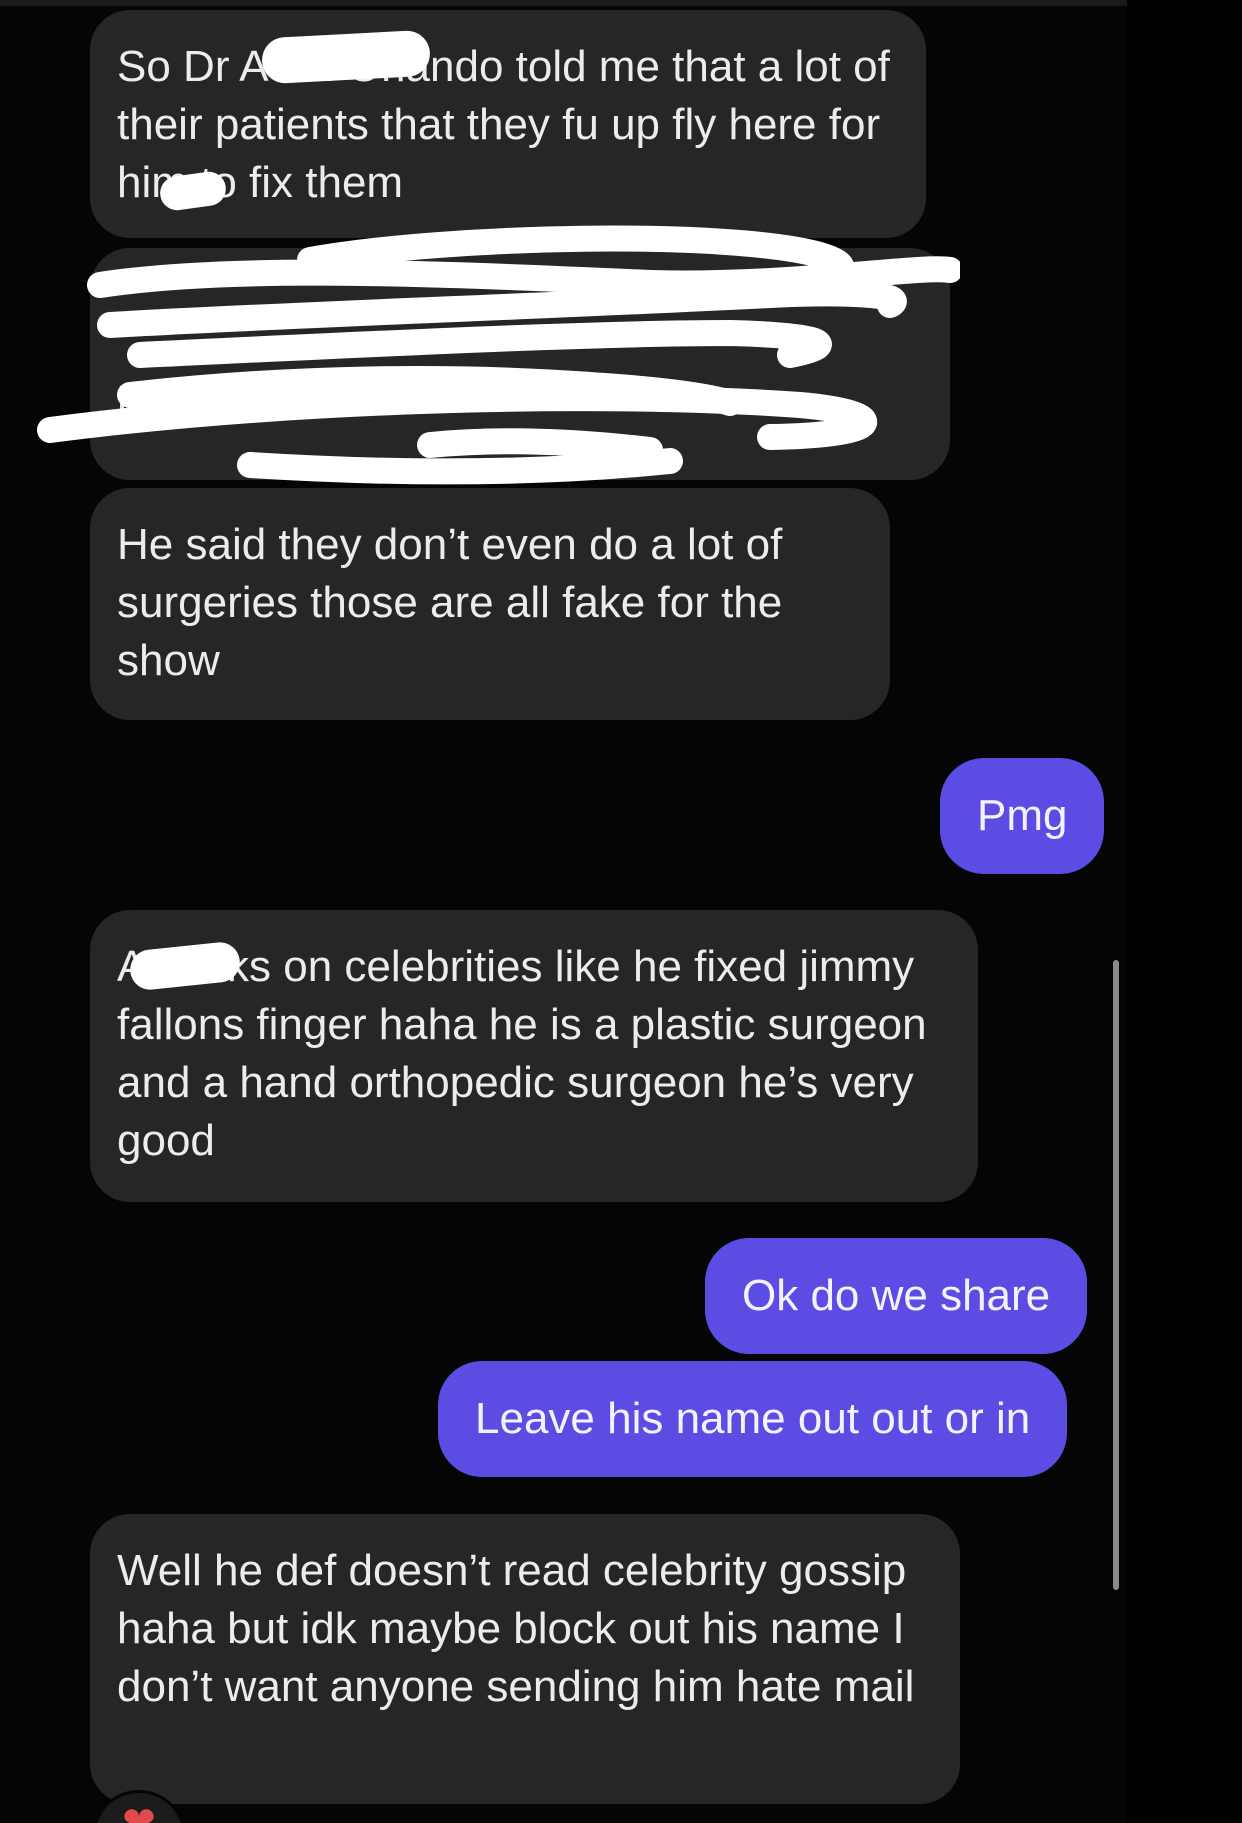 This screenshot has width=1242, height=1823. Describe the element at coordinates (1116, 1275) in the screenshot. I see `scrollbar` at that location.